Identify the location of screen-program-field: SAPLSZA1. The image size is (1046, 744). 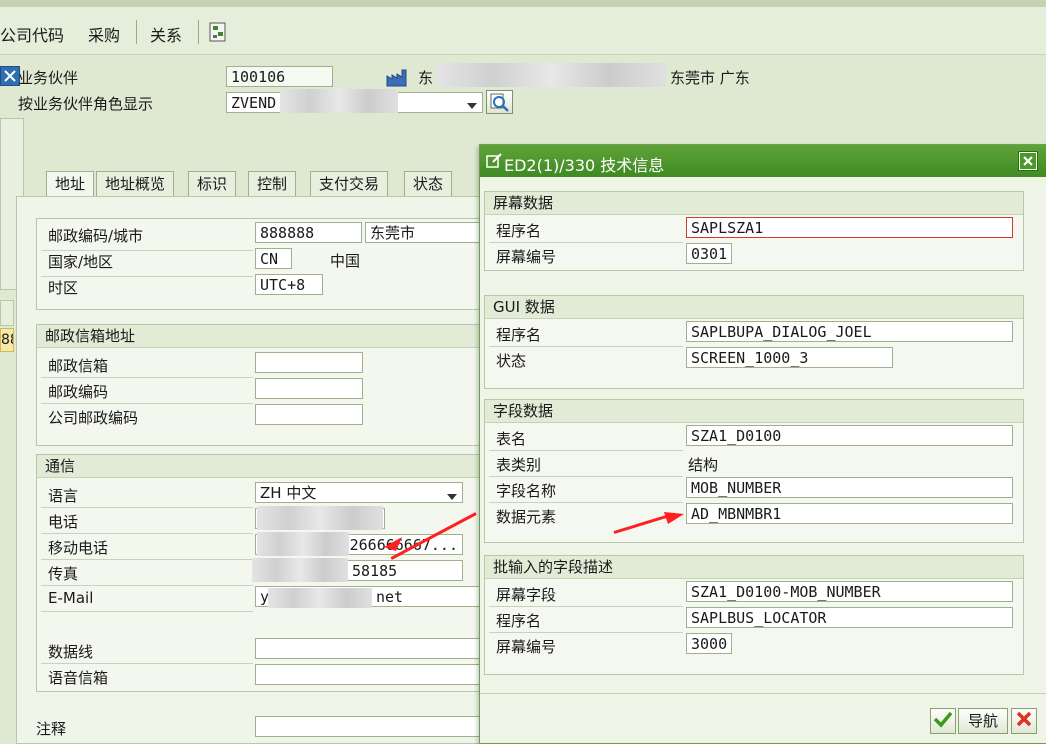
(849, 227).